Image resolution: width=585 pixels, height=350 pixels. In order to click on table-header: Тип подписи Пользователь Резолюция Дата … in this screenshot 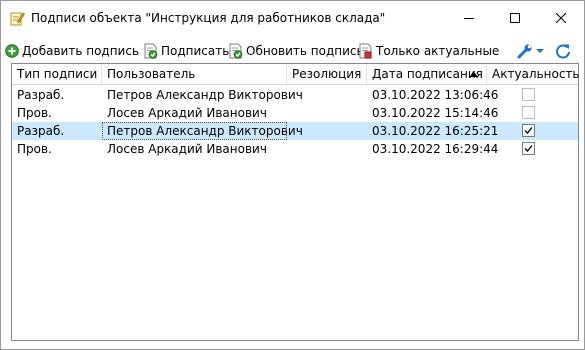, I will do `click(296, 74)`.